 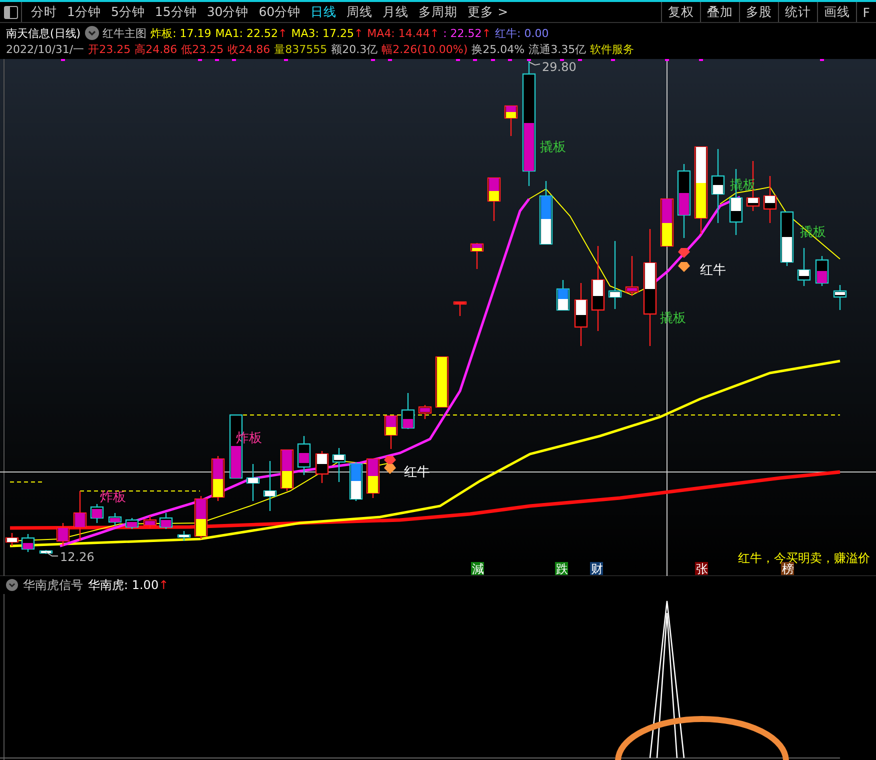 What do you see at coordinates (202, 49) in the screenshot?
I see `quote-value: 低23.25` at bounding box center [202, 49].